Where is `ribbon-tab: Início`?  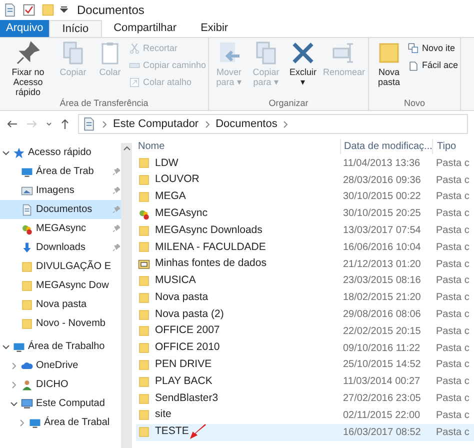
ribbon-tab: Início is located at coordinates (75, 28).